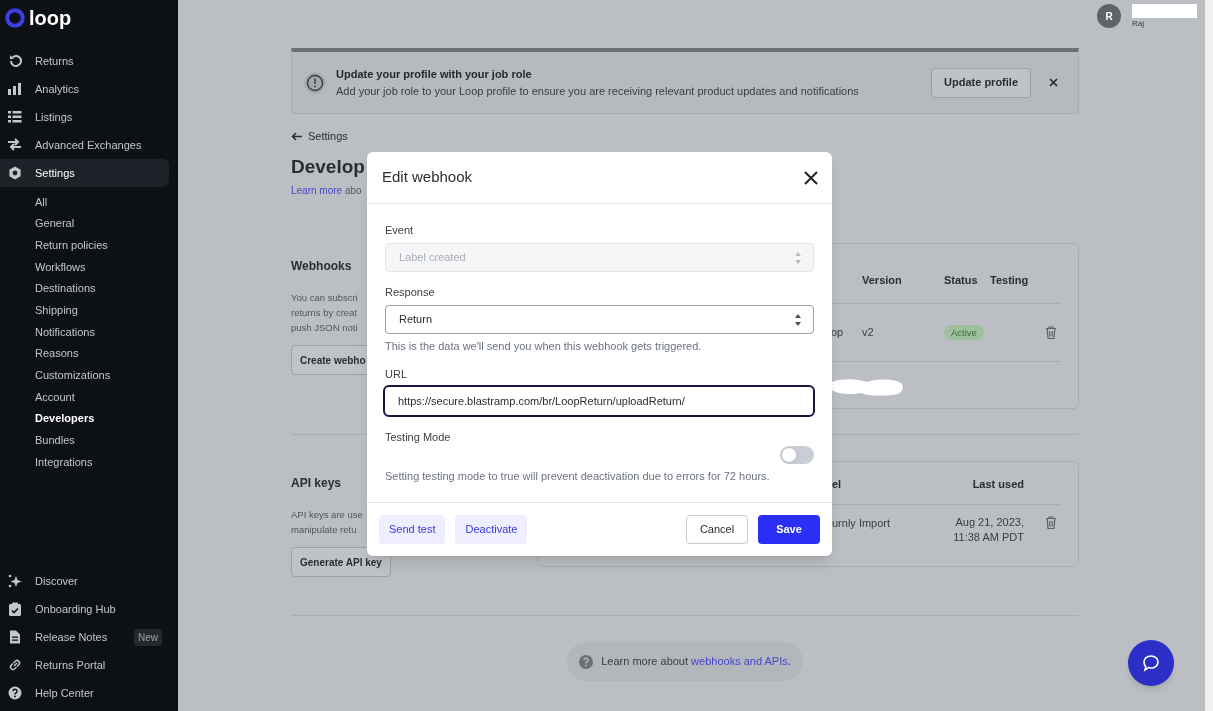  What do you see at coordinates (89, 223) in the screenshot?
I see `settings-menu-item: General` at bounding box center [89, 223].